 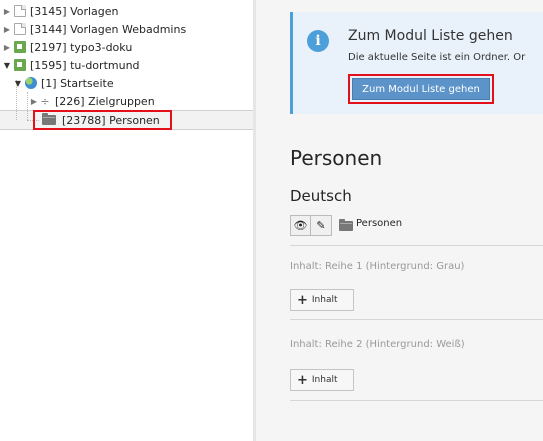 What do you see at coordinates (77, 83) in the screenshot?
I see `tree-item-label: [1] Startseite` at bounding box center [77, 83].